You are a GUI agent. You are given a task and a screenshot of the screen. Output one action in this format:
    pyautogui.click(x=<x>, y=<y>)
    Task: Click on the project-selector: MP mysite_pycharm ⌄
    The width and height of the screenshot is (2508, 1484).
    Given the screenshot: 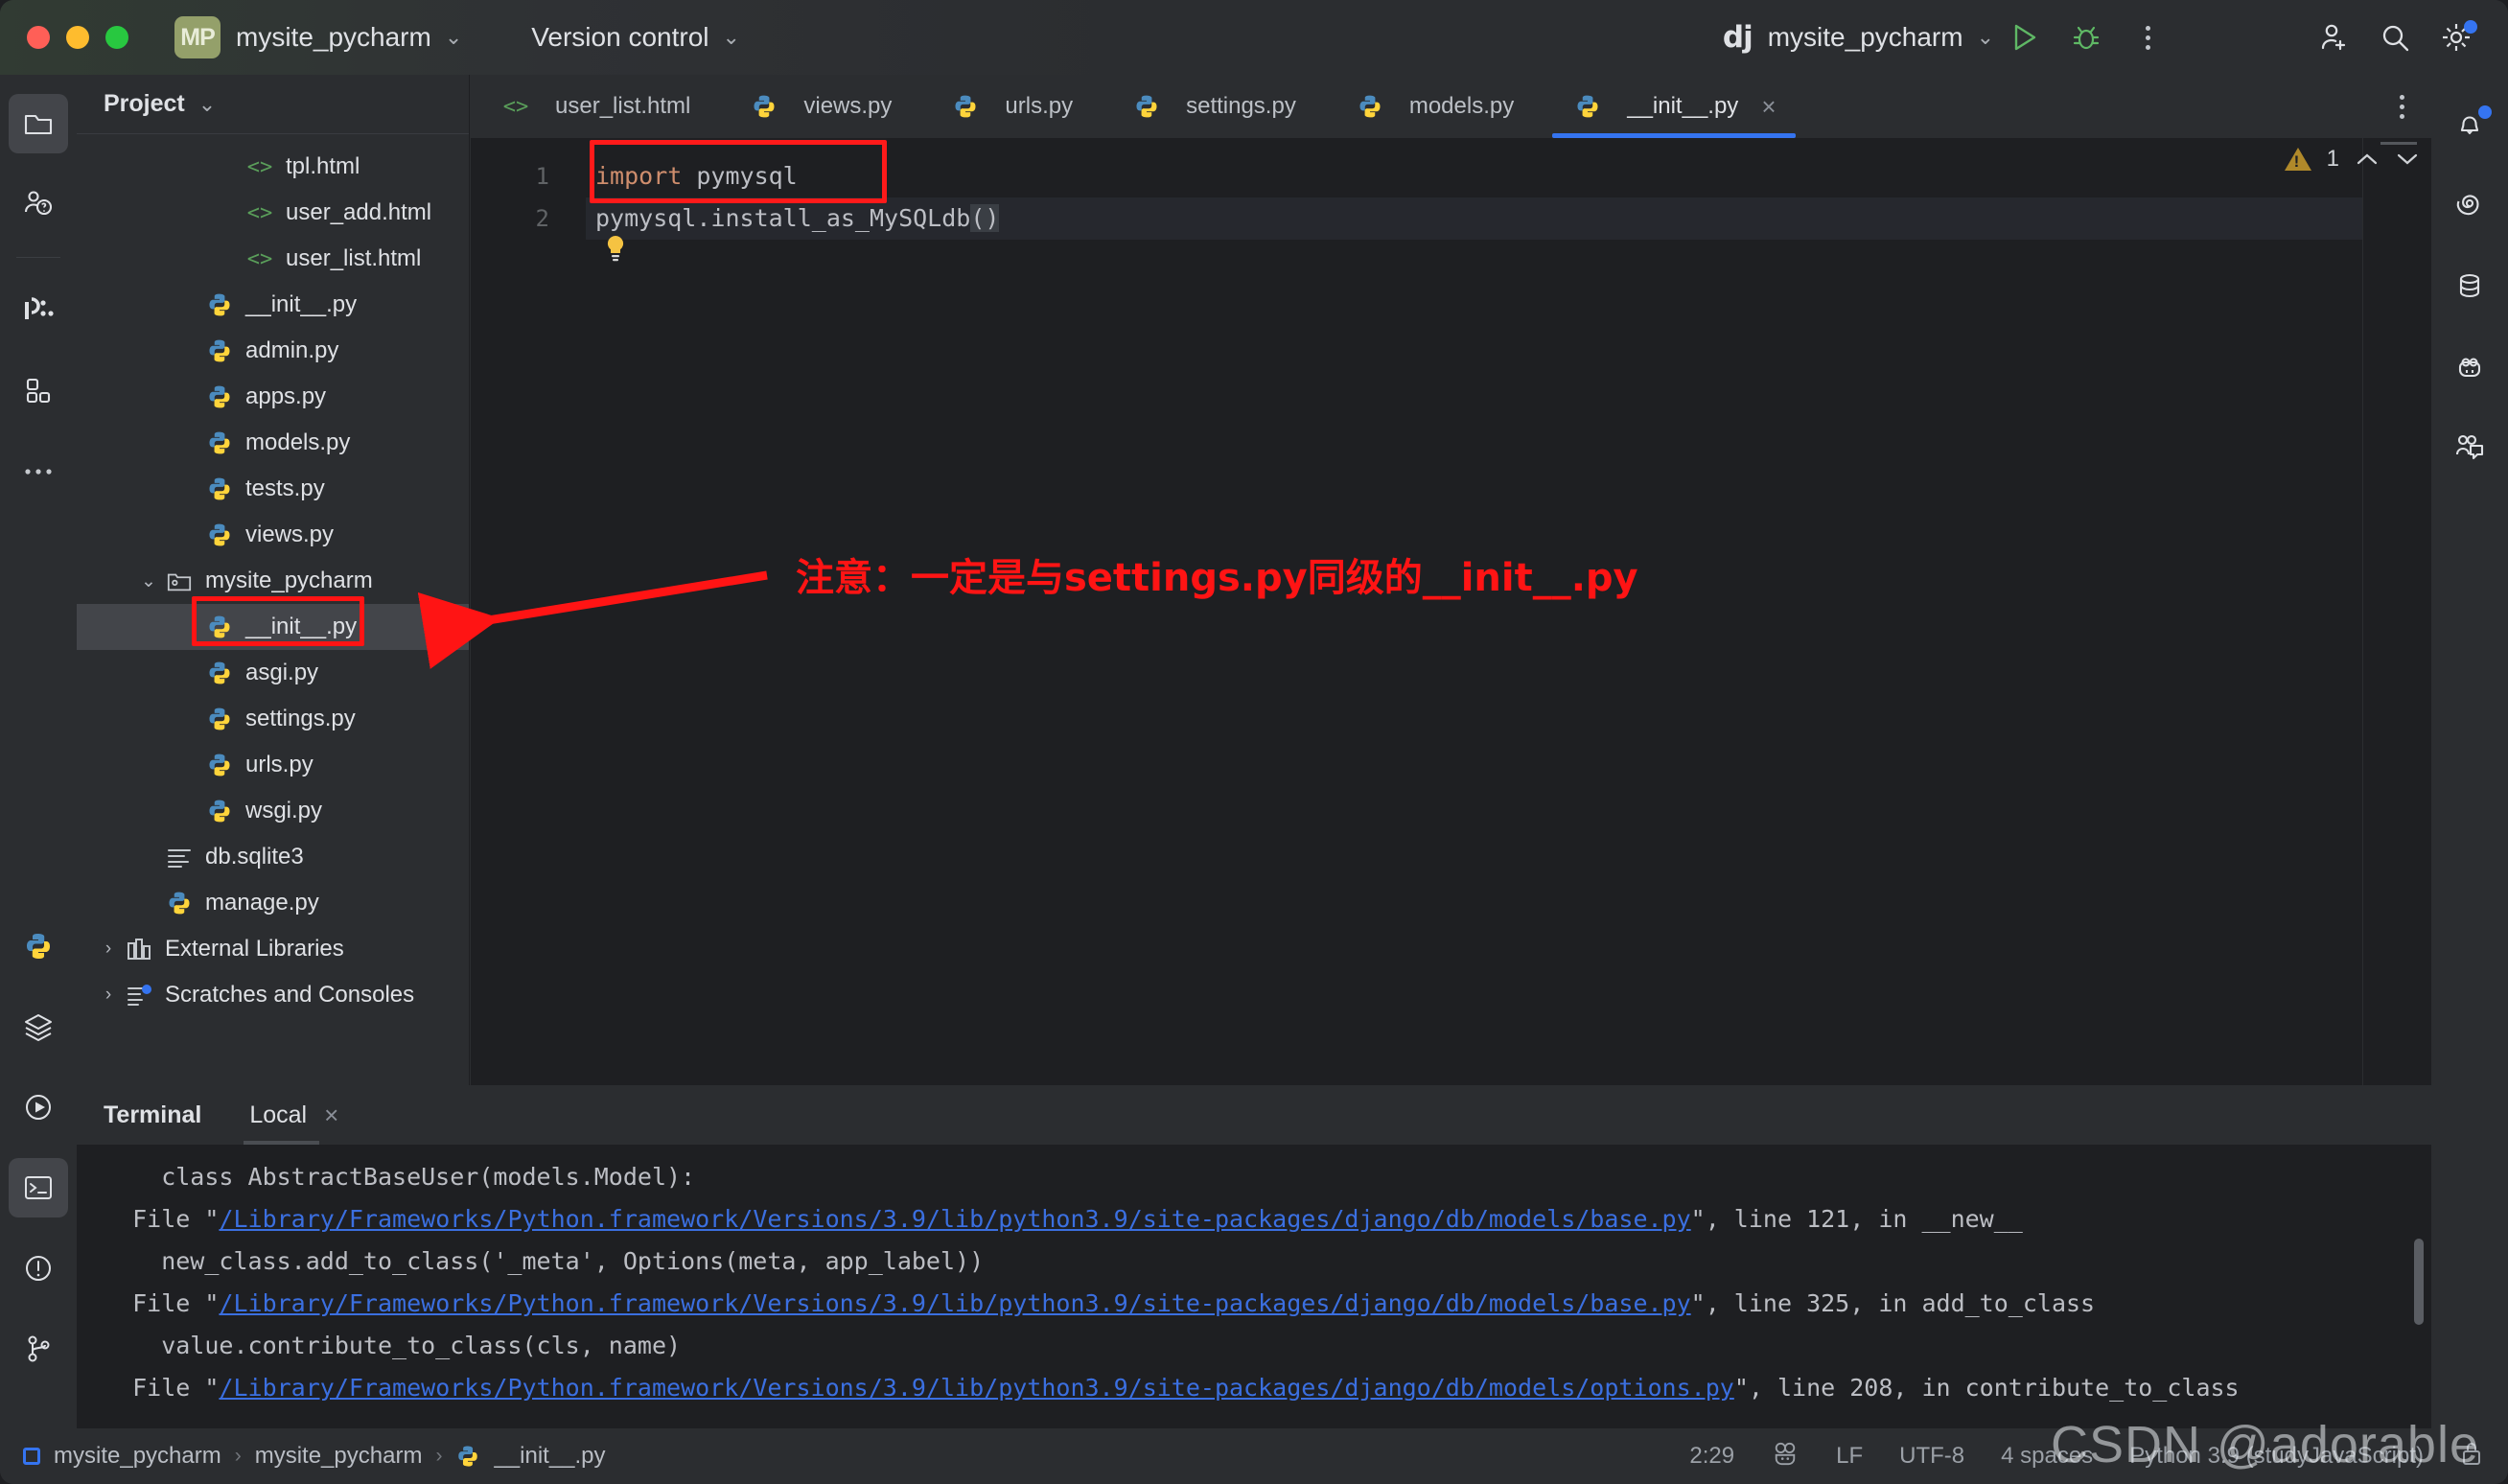 What is the action you would take?
    pyautogui.click(x=295, y=37)
    